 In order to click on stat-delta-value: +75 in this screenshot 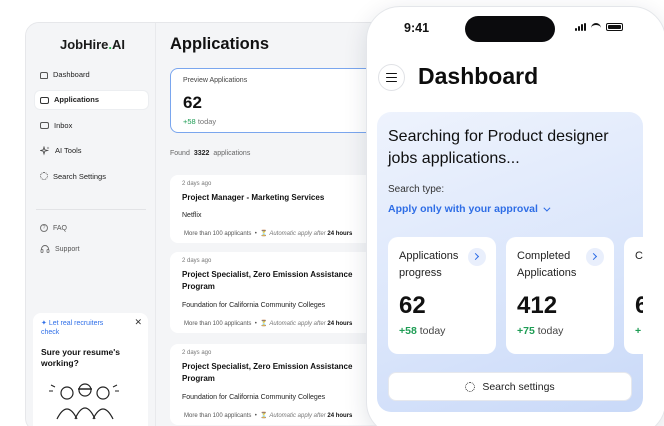, I will do `click(526, 331)`.